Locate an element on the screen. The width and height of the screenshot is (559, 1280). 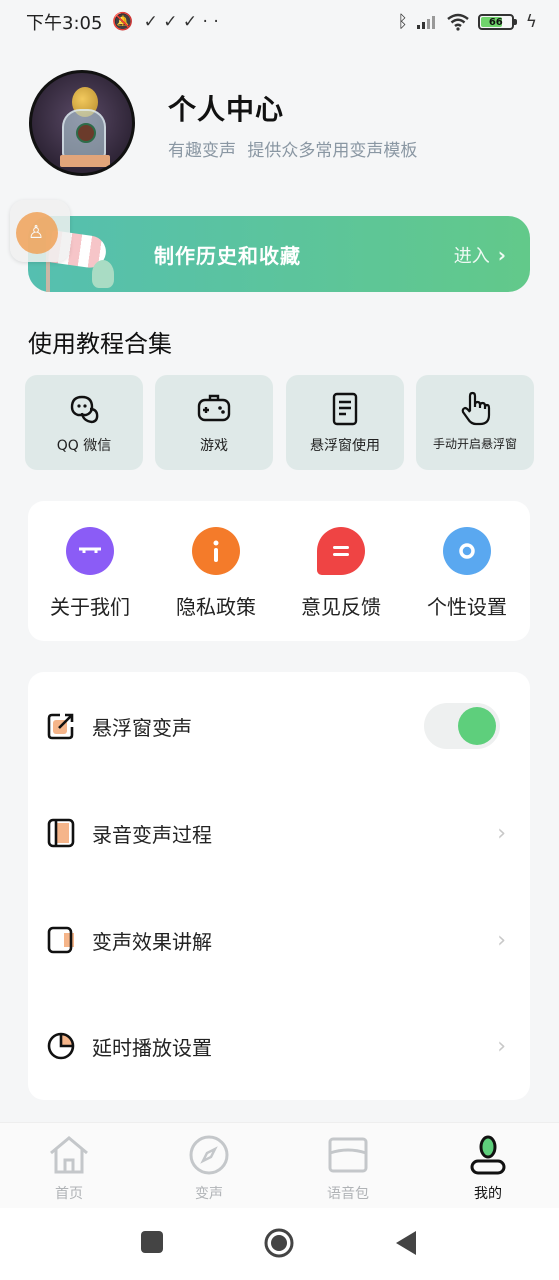
floating-window-bubble: ♙ is located at coordinates (40, 231).